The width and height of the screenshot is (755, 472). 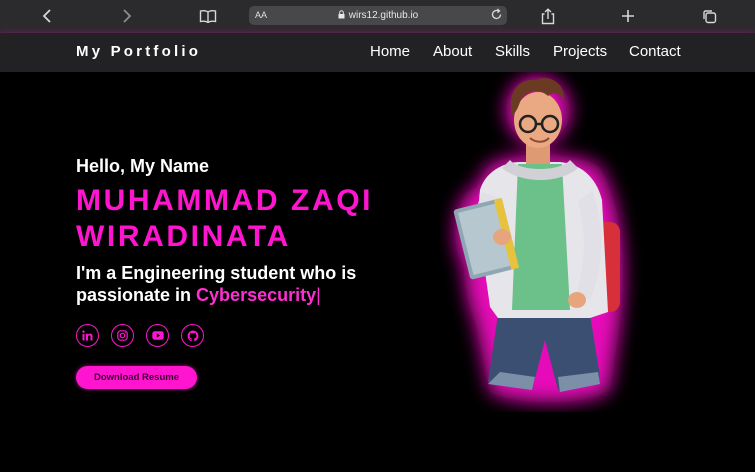 I want to click on download-resume-button: Download Resume, so click(x=136, y=377).